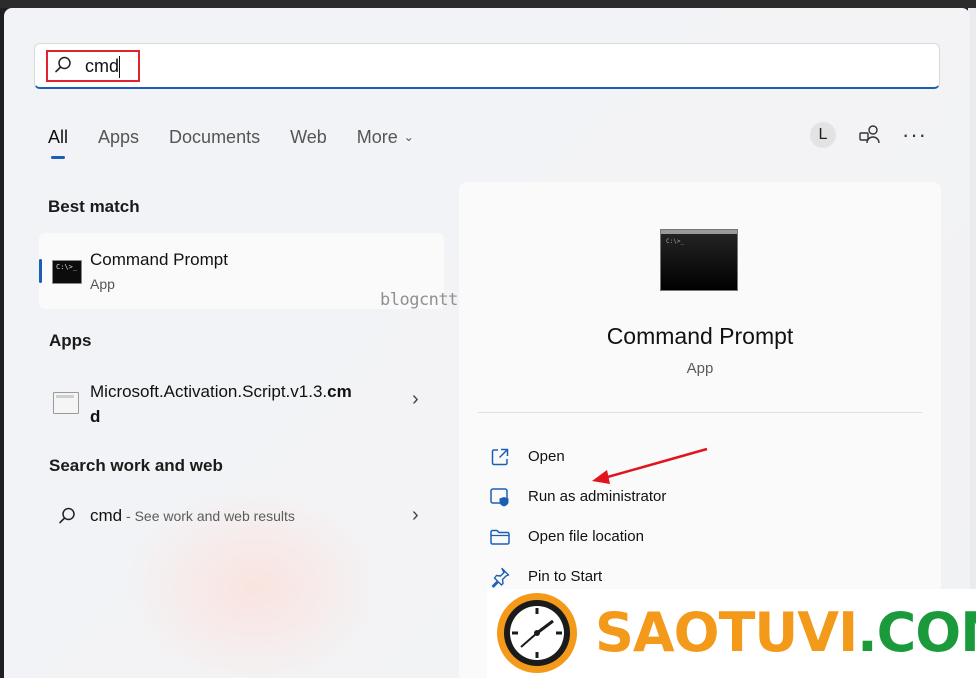  I want to click on site-logo: SAOTUVI.COM, so click(731, 633).